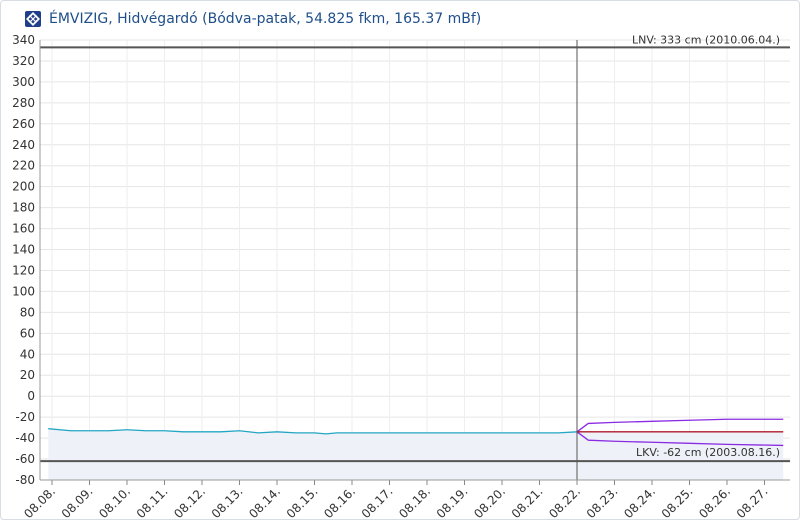 This screenshot has height=520, width=800. I want to click on y-tick-label: 220, so click(23, 166).